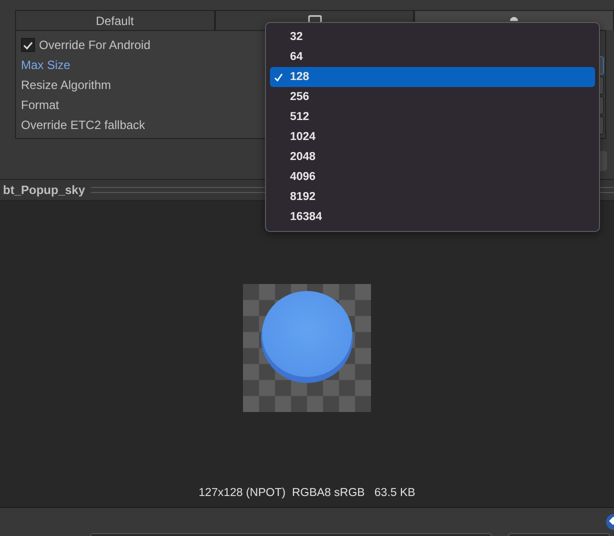  Describe the element at coordinates (432, 197) in the screenshot. I see `menu-item: 8192` at that location.